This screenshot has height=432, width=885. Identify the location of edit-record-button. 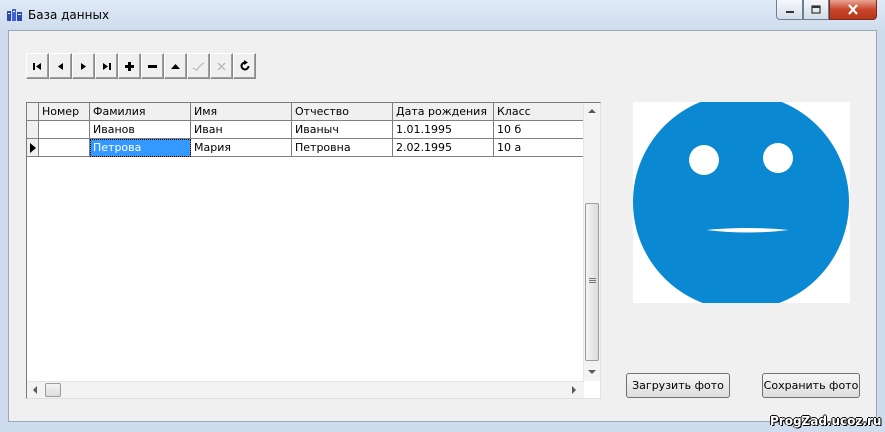
(175, 66).